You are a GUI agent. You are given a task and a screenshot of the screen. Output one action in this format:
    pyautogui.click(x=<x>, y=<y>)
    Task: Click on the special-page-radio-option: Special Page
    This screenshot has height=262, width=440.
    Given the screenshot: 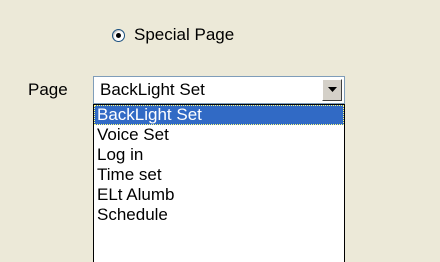 What is the action you would take?
    pyautogui.click(x=173, y=35)
    